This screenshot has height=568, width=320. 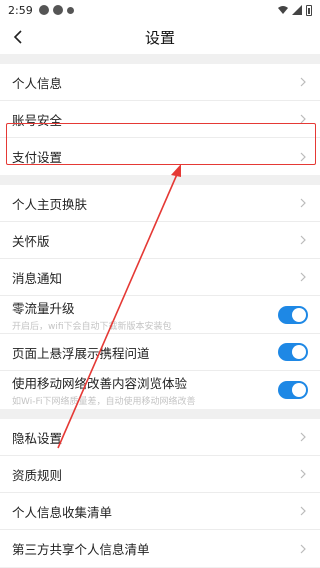 I want to click on row-sublabel: 如Wi-Fi下网络质量差，自动使用移动网络改善, so click(x=104, y=402).